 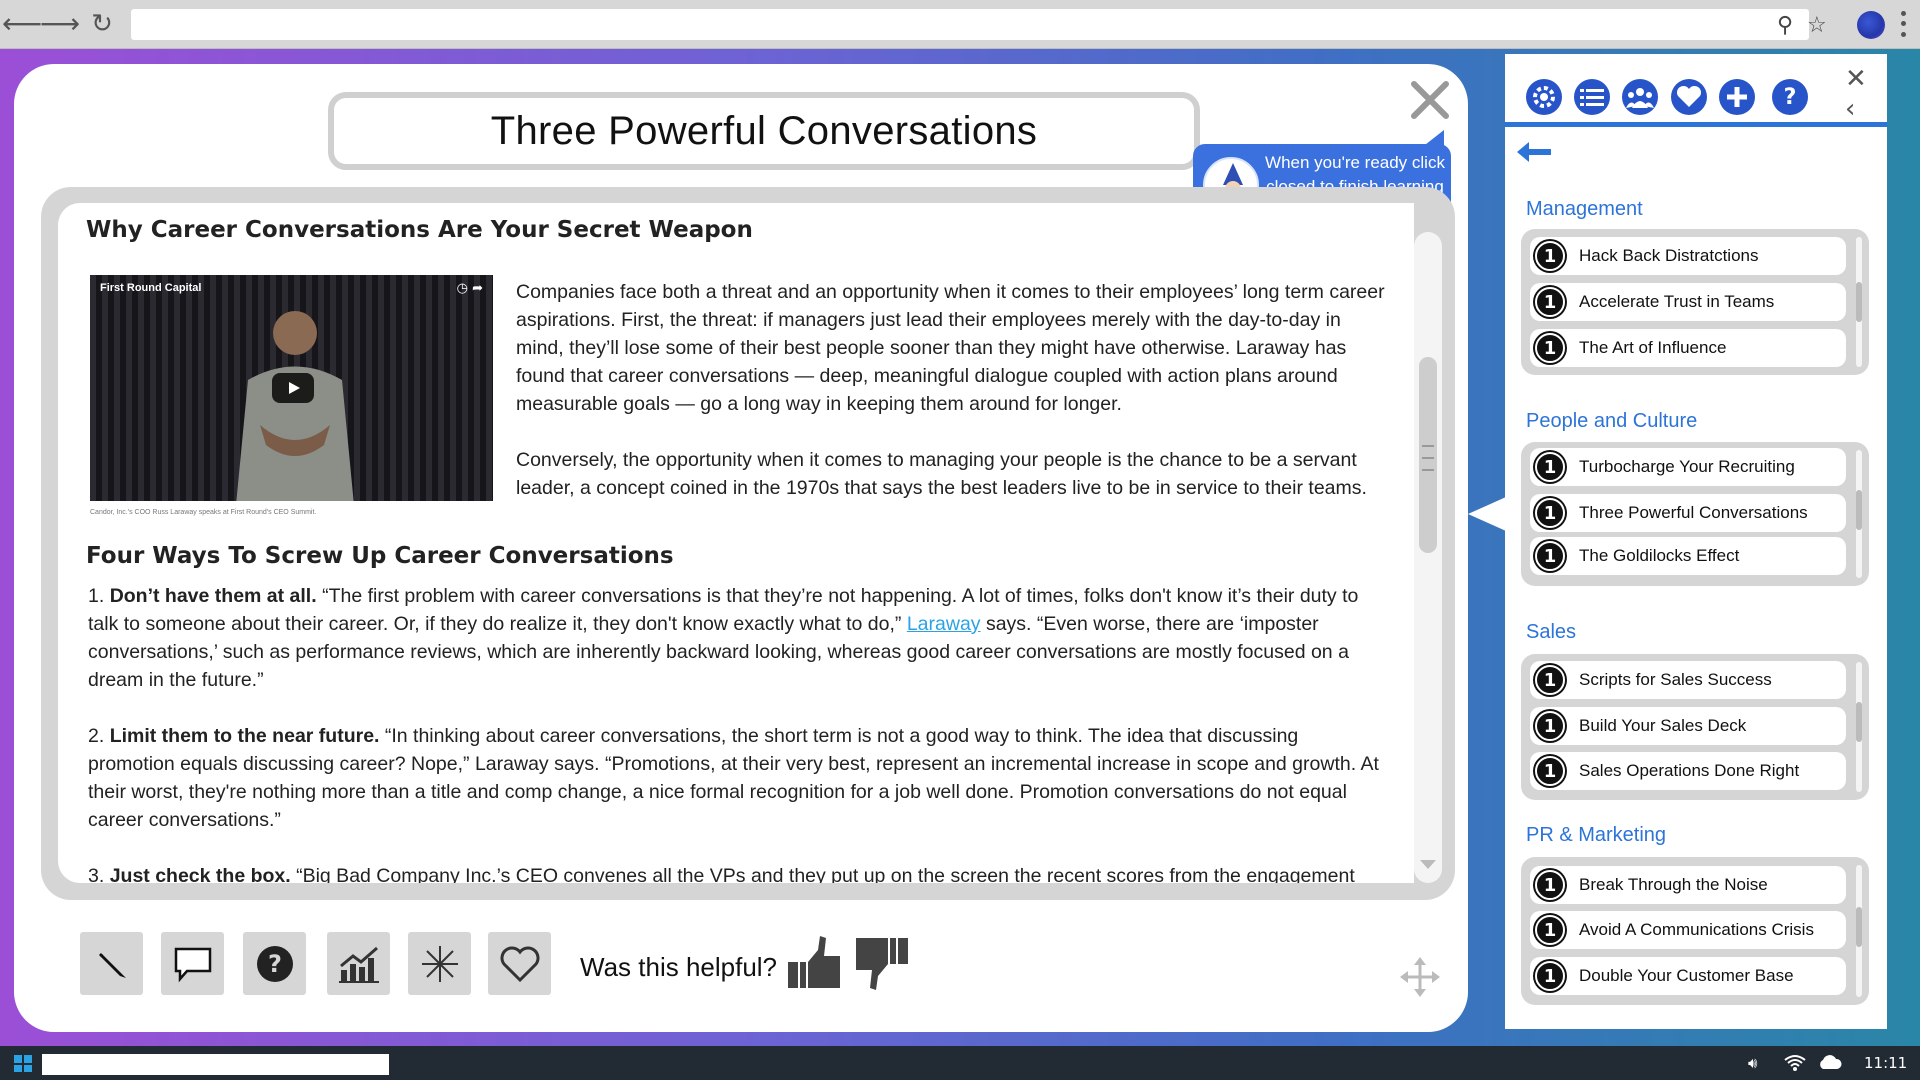 I want to click on pencil-icon, so click(x=112, y=965).